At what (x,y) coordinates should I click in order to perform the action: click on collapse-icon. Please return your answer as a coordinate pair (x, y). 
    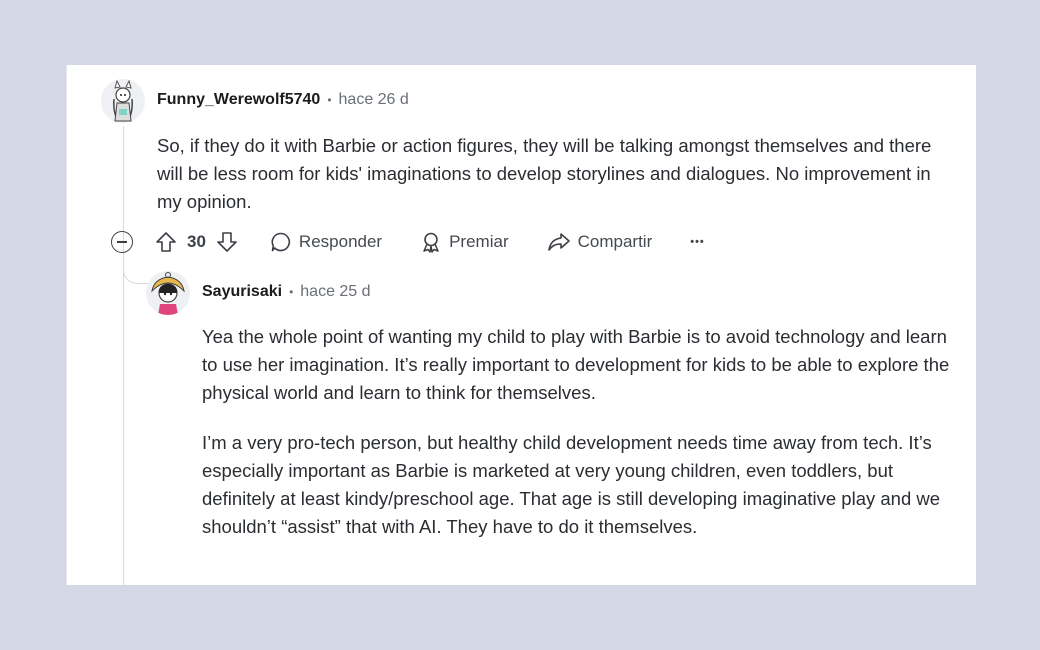
    Looking at the image, I should click on (122, 242).